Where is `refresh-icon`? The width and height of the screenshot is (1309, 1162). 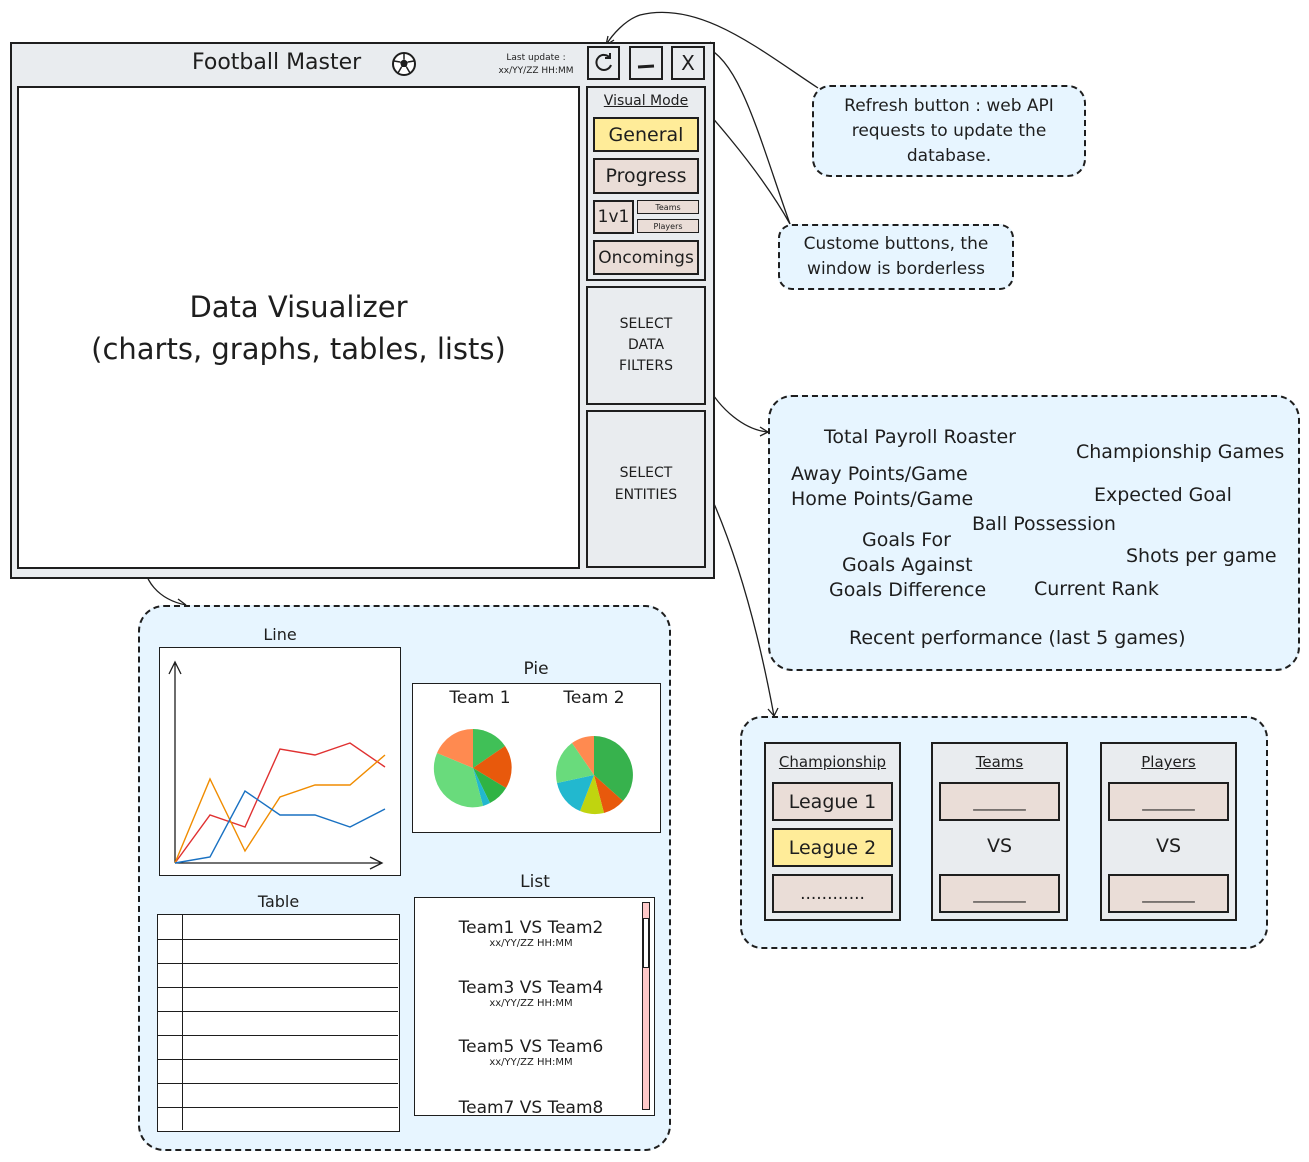
refresh-icon is located at coordinates (603, 62).